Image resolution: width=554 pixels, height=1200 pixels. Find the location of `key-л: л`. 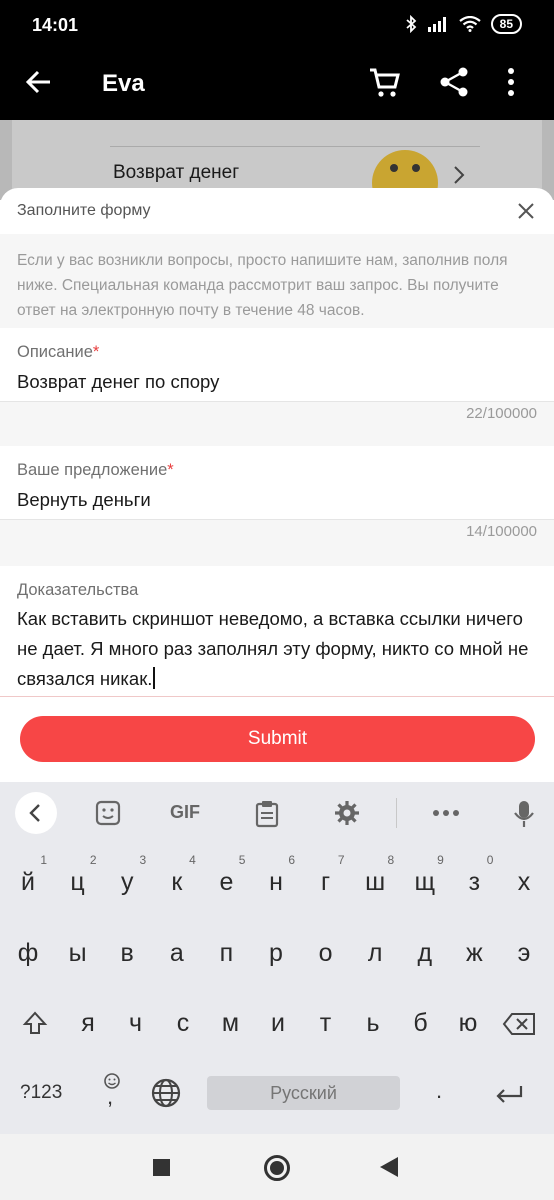

key-л: л is located at coordinates (375, 953).